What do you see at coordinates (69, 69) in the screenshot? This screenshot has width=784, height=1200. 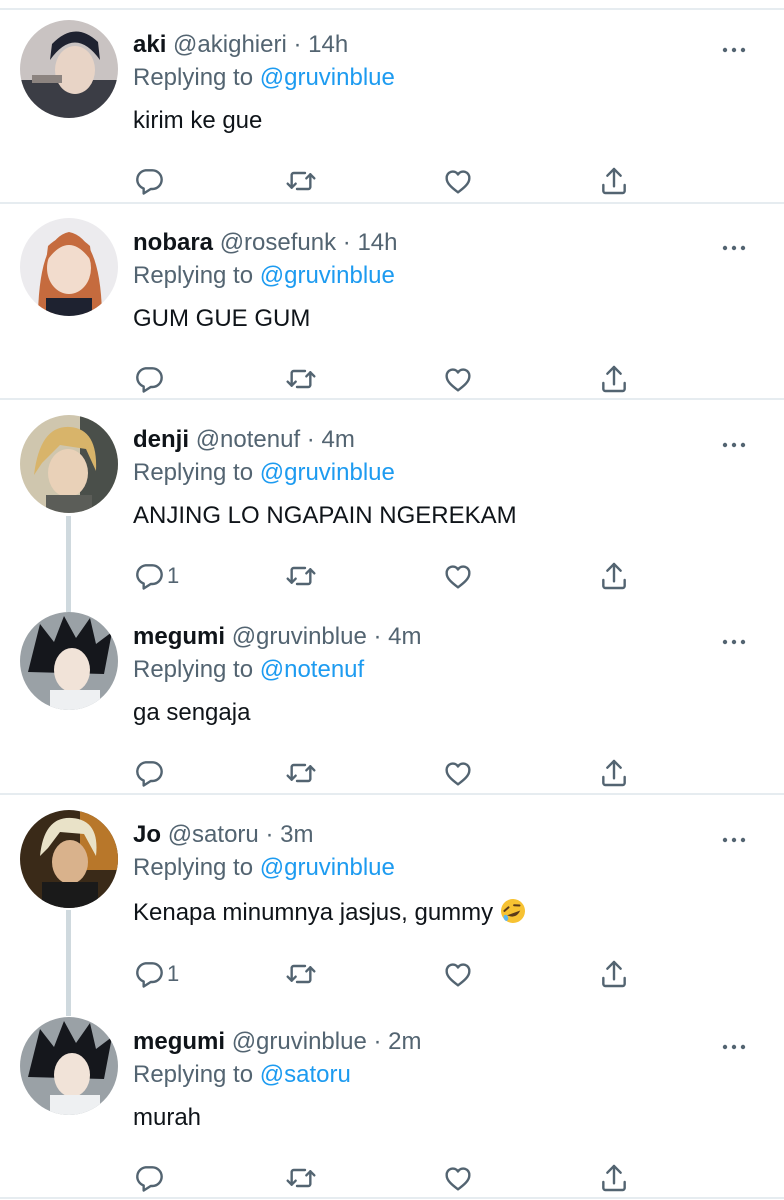 I see `aki-avatar` at bounding box center [69, 69].